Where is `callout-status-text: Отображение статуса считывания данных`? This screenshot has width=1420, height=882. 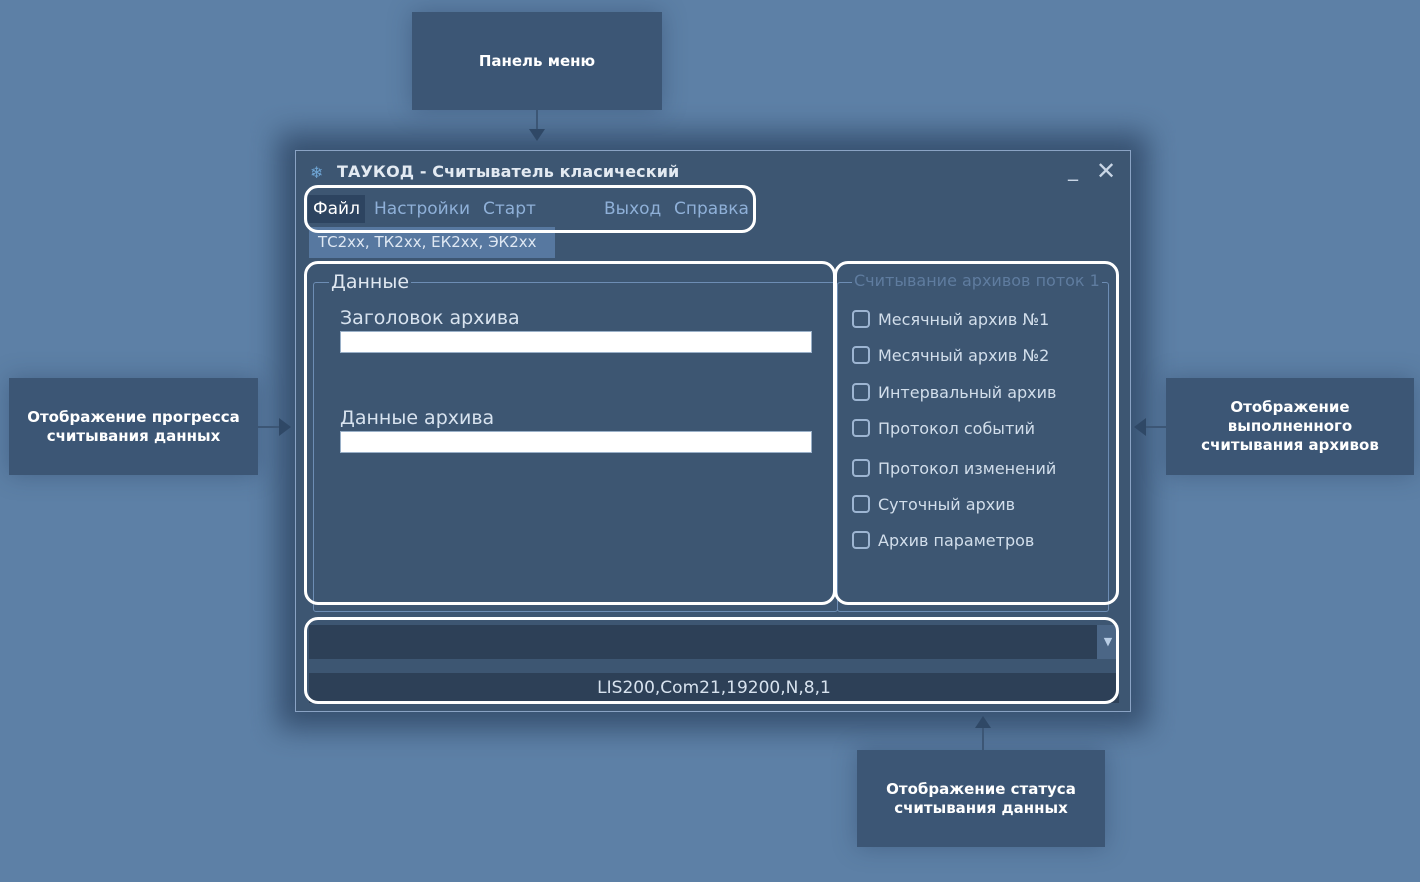
callout-status-text: Отображение статуса считывания данных is located at coordinates (981, 798).